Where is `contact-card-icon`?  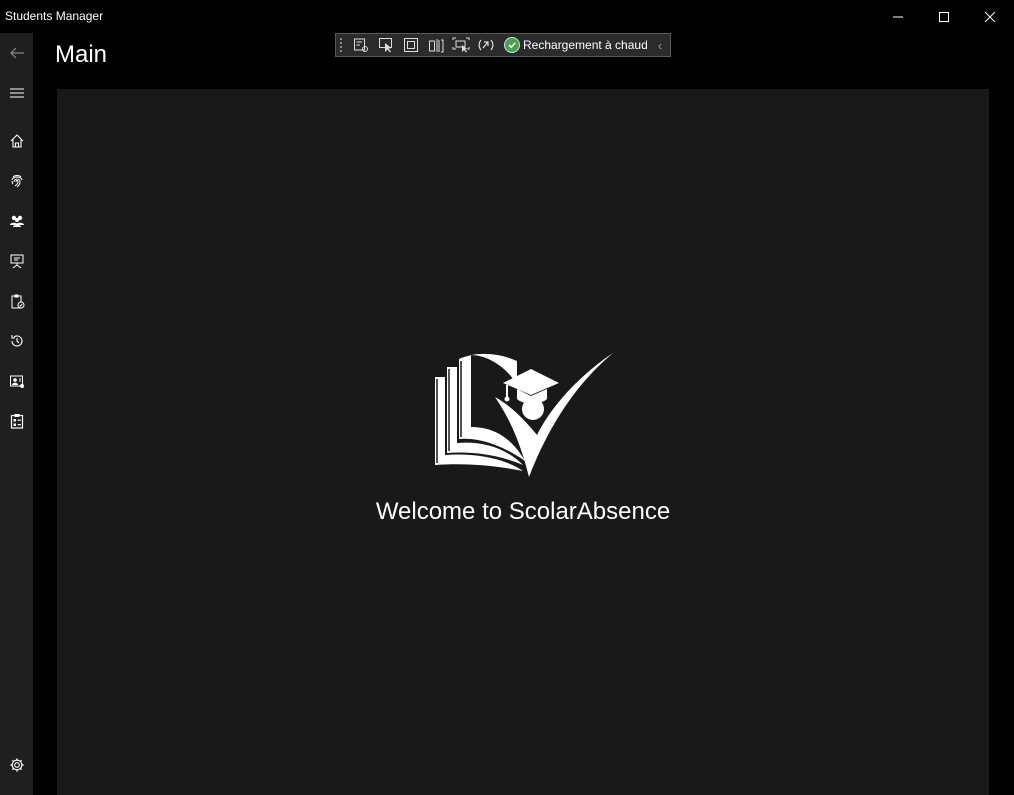 contact-card-icon is located at coordinates (16, 381).